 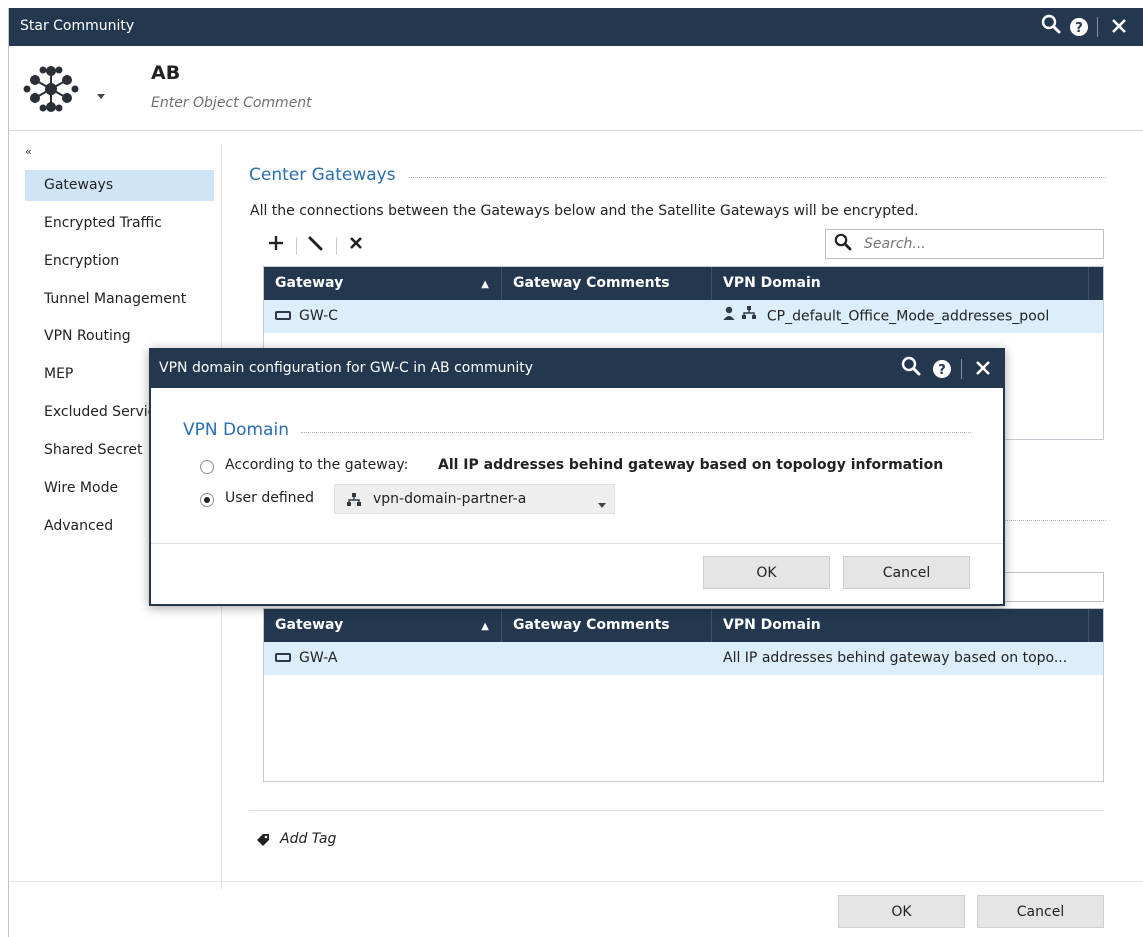 What do you see at coordinates (450, 499) in the screenshot?
I see `user-defined-selected-value: vpn-domain-partner-a` at bounding box center [450, 499].